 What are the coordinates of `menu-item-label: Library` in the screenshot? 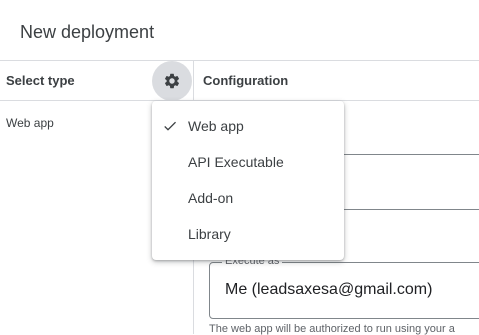 It's located at (209, 234).